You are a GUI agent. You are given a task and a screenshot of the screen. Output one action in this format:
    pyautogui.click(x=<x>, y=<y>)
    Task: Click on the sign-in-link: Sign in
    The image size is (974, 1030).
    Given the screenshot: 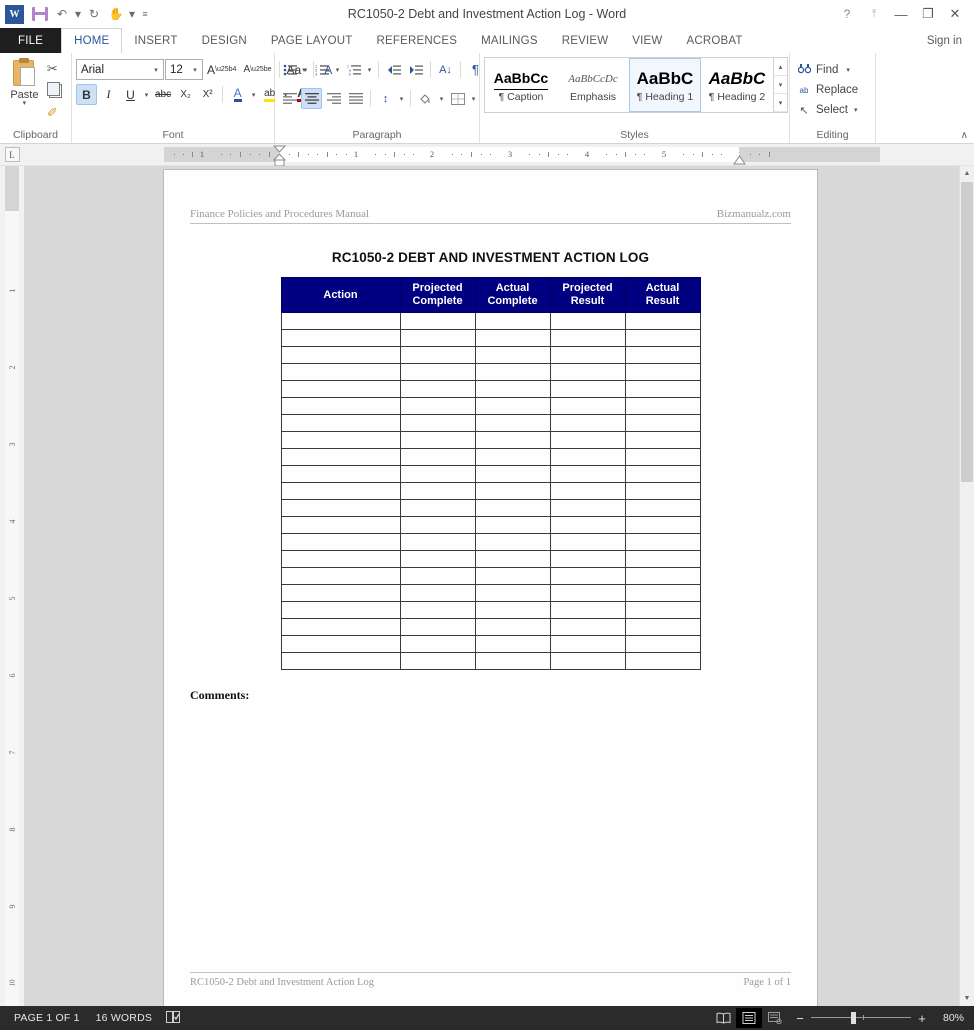 What is the action you would take?
    pyautogui.click(x=950, y=40)
    